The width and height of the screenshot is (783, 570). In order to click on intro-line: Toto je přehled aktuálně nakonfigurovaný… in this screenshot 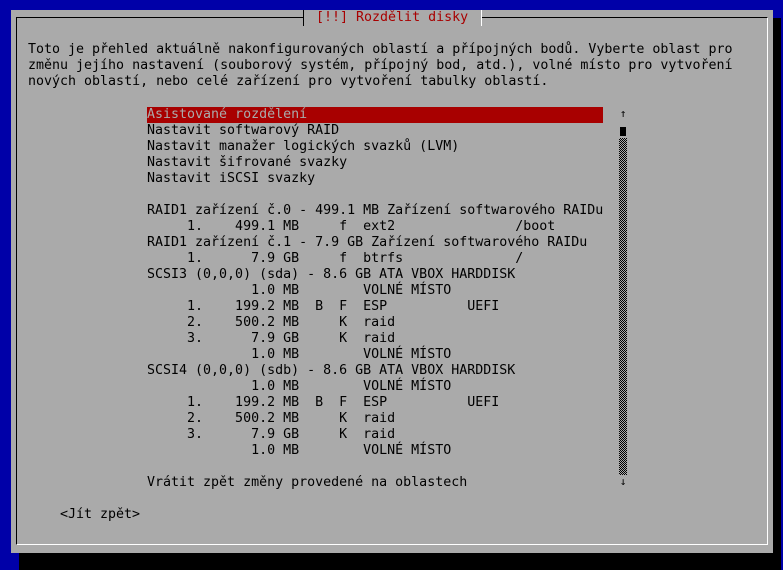, I will do `click(380, 49)`.